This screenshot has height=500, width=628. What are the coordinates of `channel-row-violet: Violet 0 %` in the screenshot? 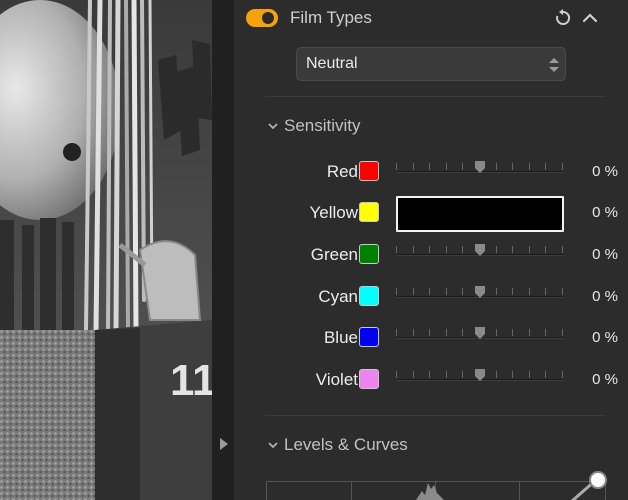 It's located at (431, 379).